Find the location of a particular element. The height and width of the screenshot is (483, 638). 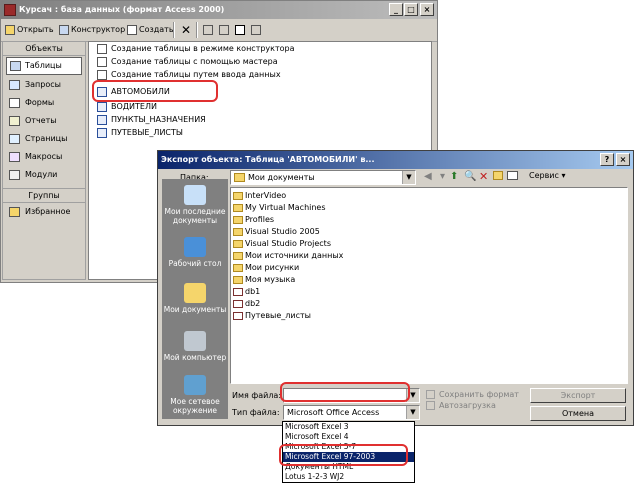

file-item: Путевые_листы is located at coordinates (272, 316).